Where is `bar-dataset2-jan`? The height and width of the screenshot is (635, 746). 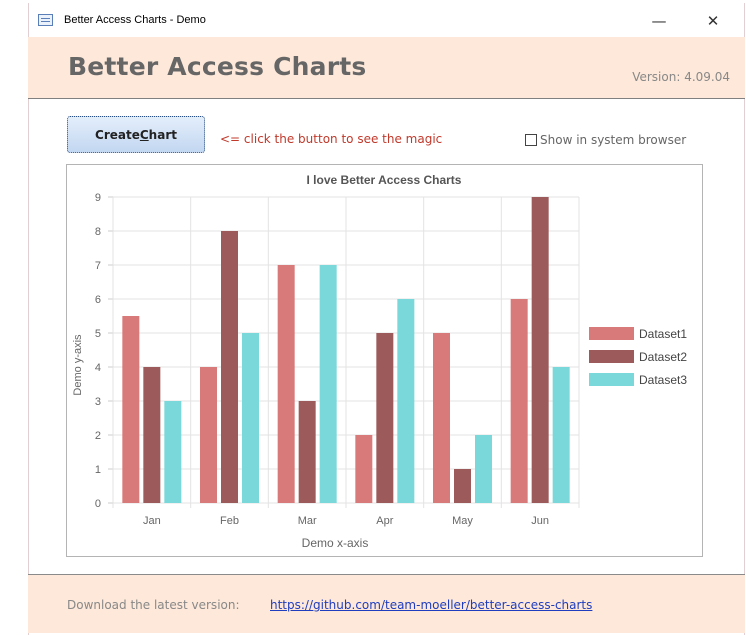
bar-dataset2-jan is located at coordinates (152, 435).